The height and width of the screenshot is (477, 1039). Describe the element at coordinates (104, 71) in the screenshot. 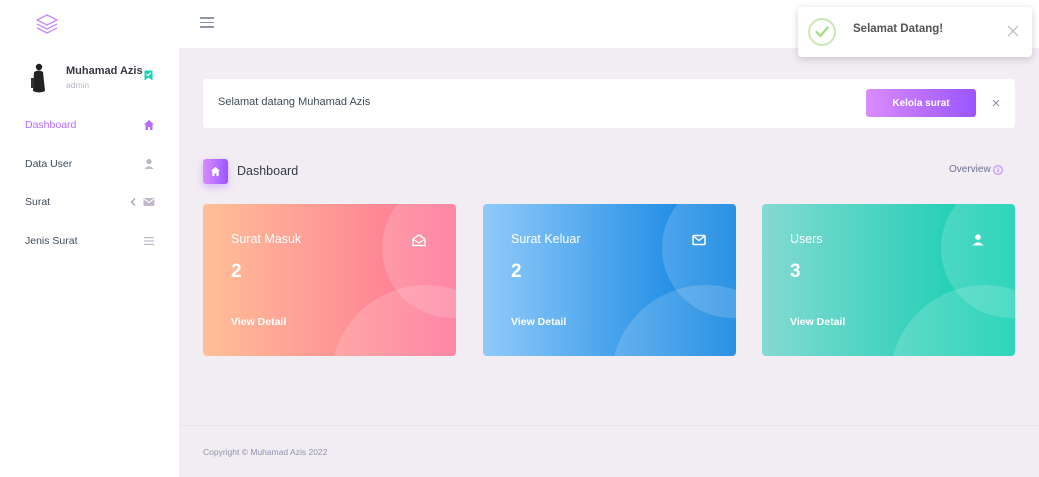

I see `profile-name: Muhamad Azis` at that location.